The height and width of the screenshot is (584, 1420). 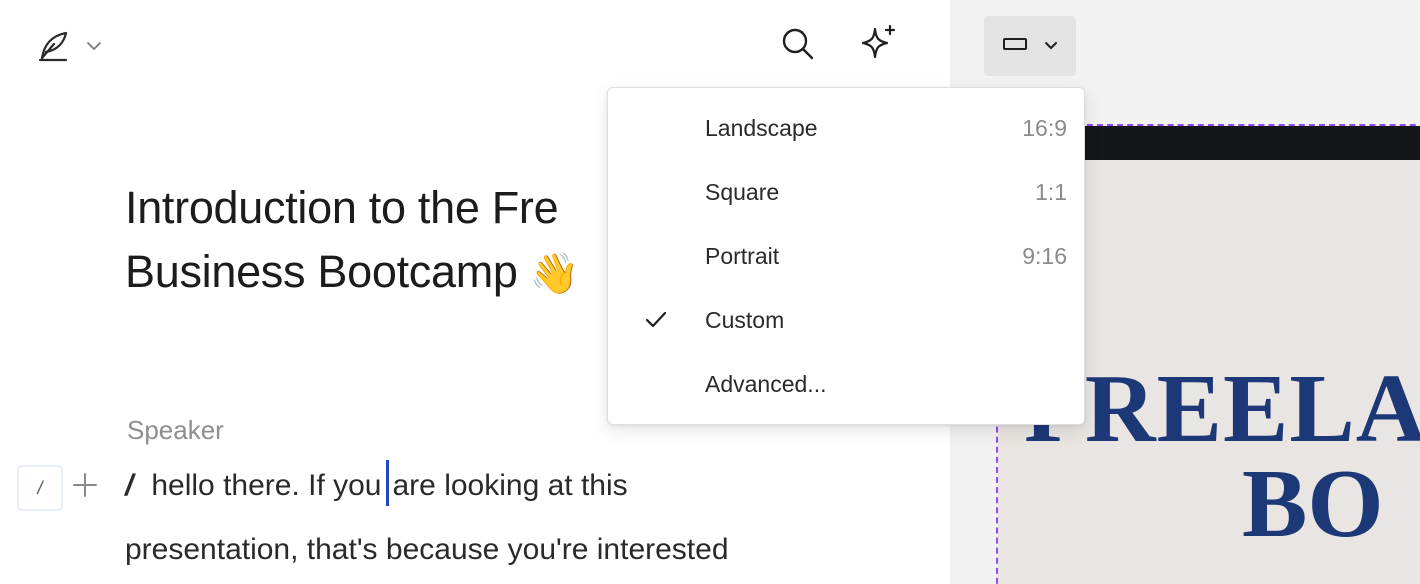 I want to click on menu-item-custom: Custom, so click(x=846, y=320).